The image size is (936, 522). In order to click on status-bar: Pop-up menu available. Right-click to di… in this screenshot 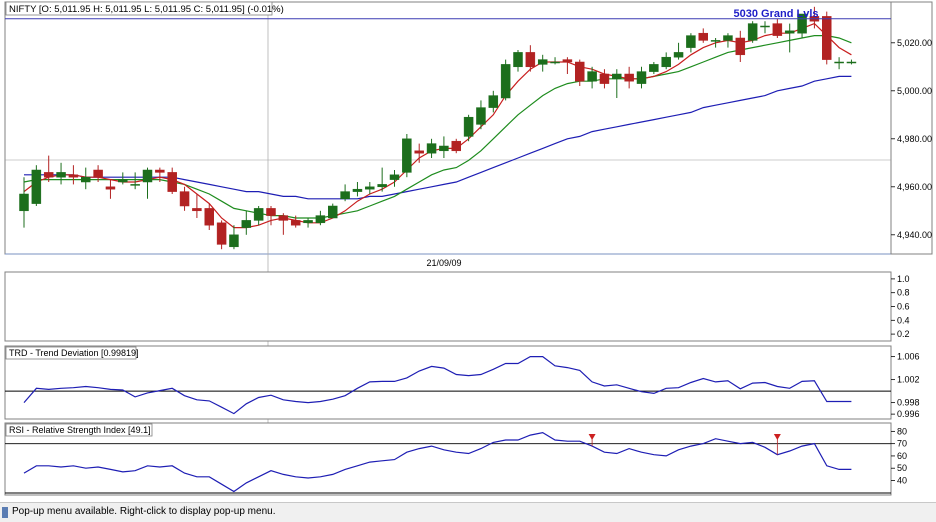, I will do `click(468, 512)`.